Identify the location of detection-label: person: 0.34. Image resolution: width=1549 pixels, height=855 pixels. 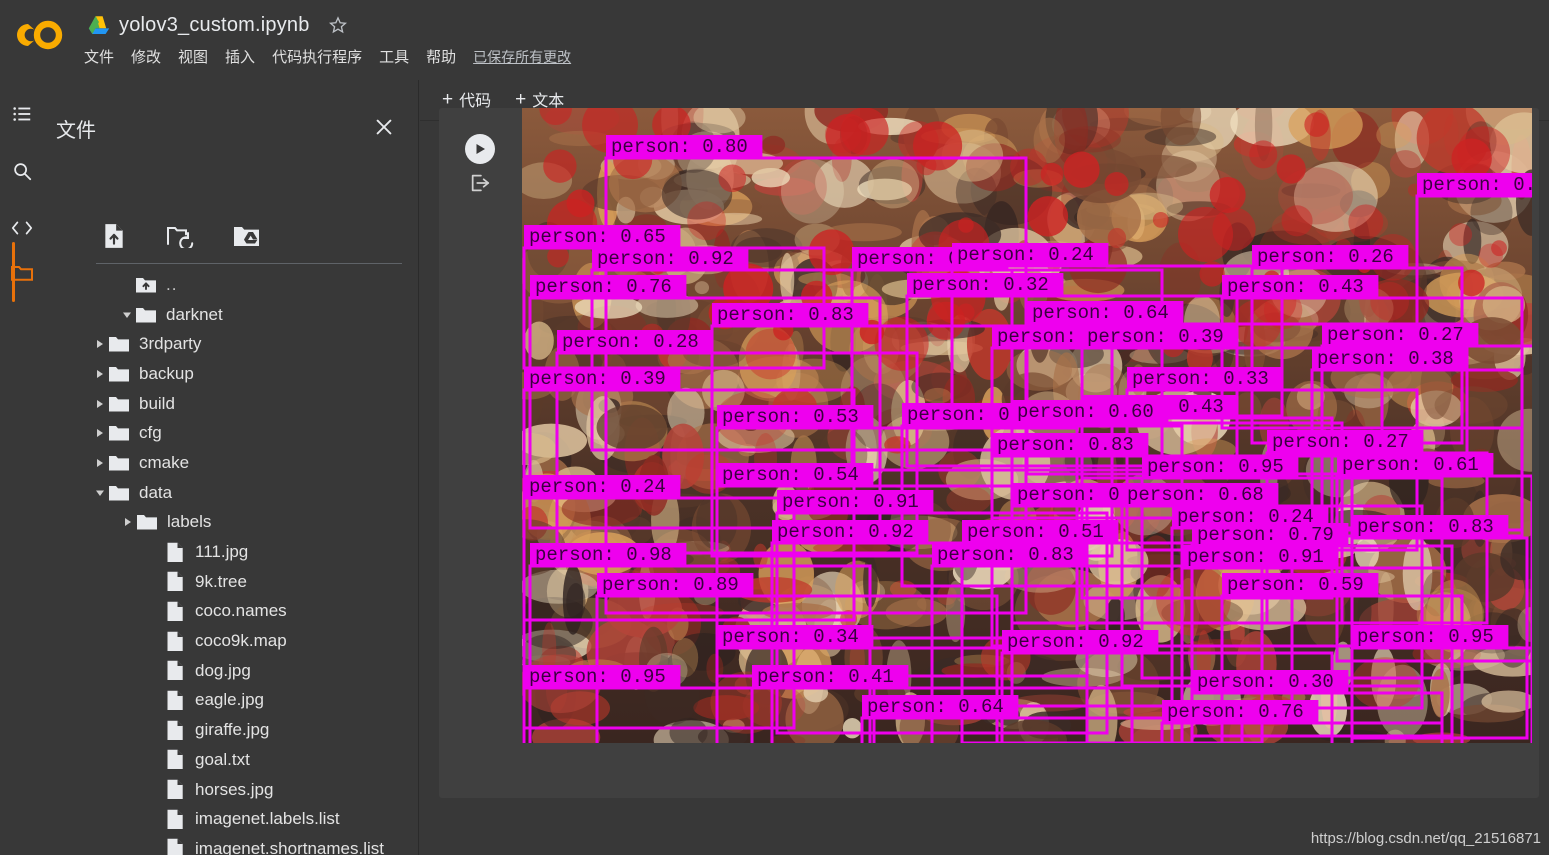
(790, 637).